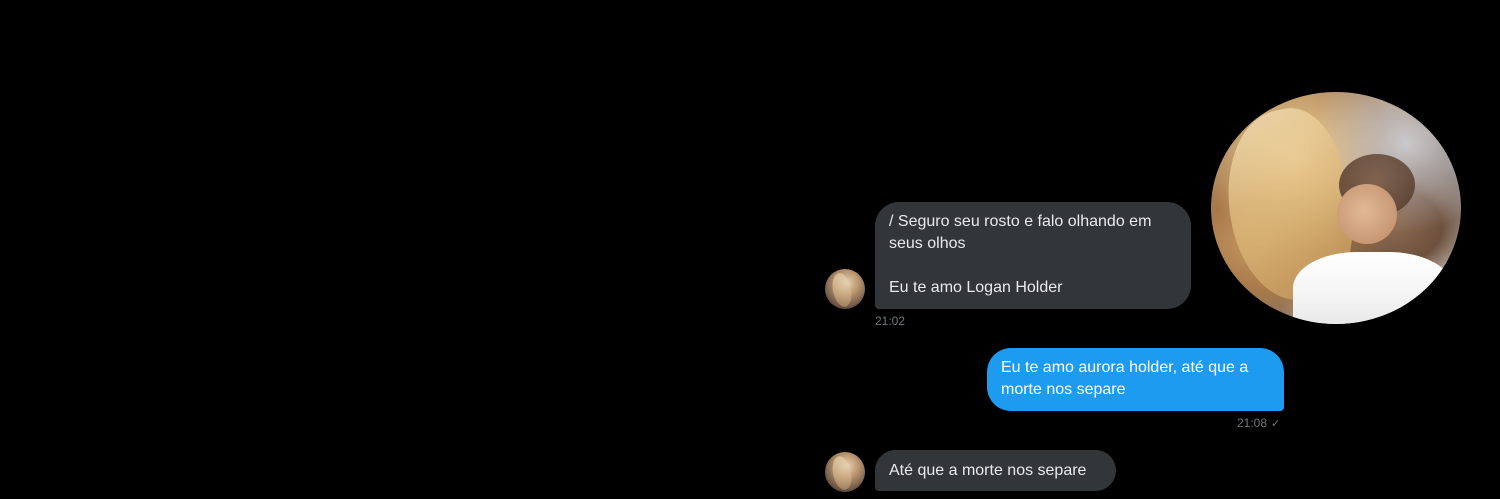  Describe the element at coordinates (1373, 288) in the screenshot. I see `photo-shirt-shape` at that location.